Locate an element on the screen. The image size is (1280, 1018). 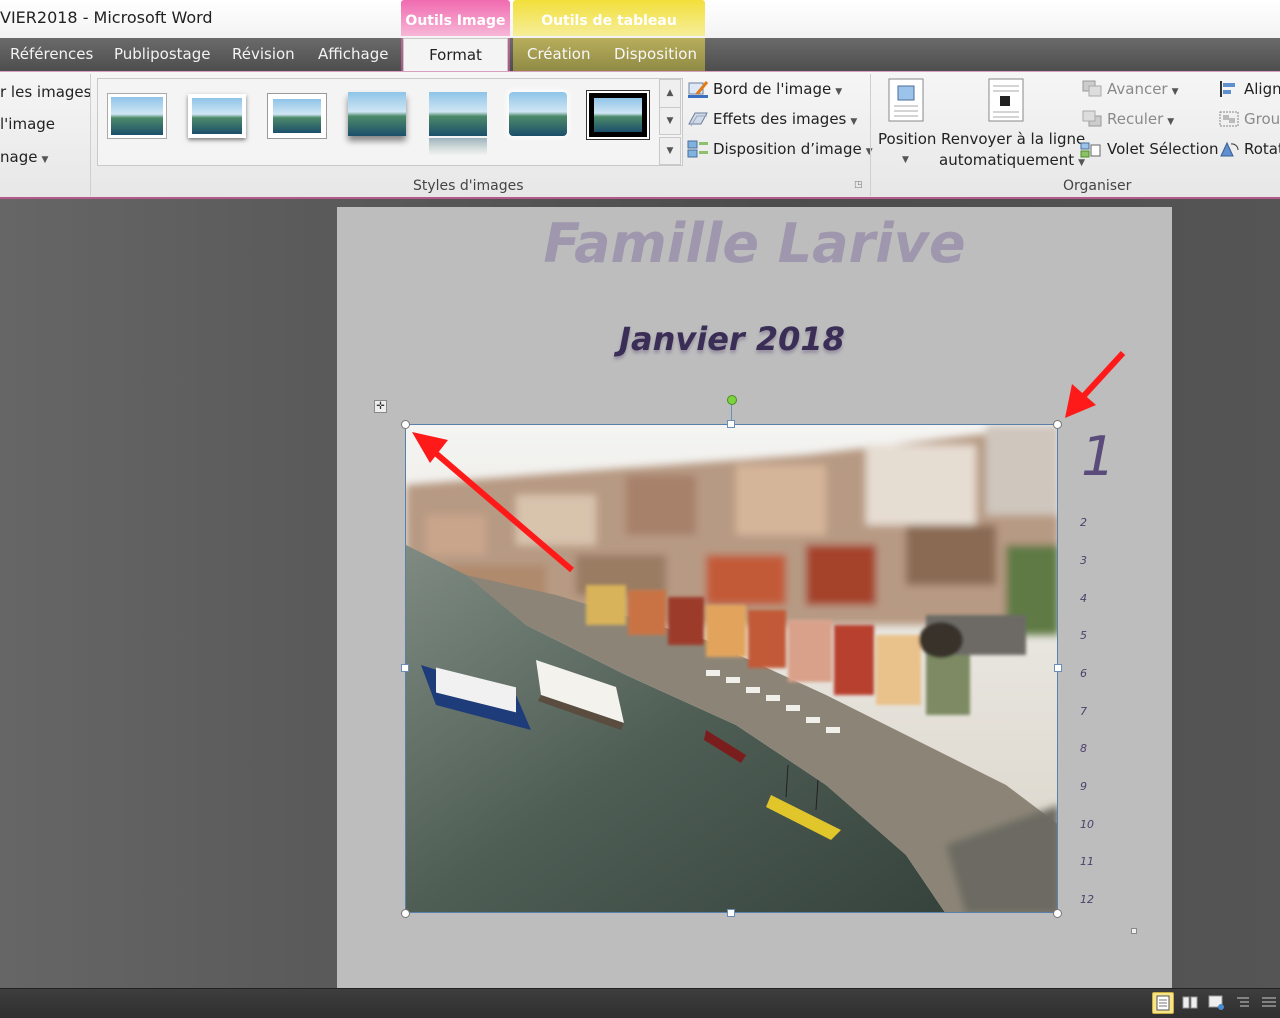
gallery-more-button: ▼ is located at coordinates (670, 151).